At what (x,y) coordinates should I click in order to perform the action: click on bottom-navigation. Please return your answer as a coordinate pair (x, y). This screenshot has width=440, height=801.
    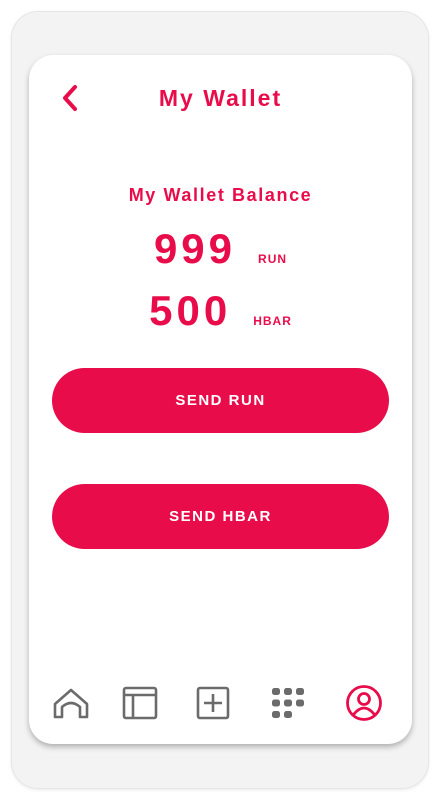
    Looking at the image, I should click on (220, 703).